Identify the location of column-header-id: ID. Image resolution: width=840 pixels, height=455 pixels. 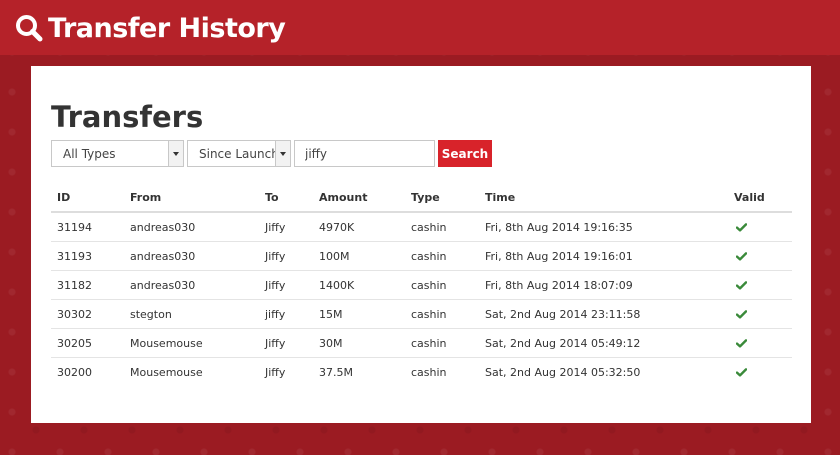
(87, 198).